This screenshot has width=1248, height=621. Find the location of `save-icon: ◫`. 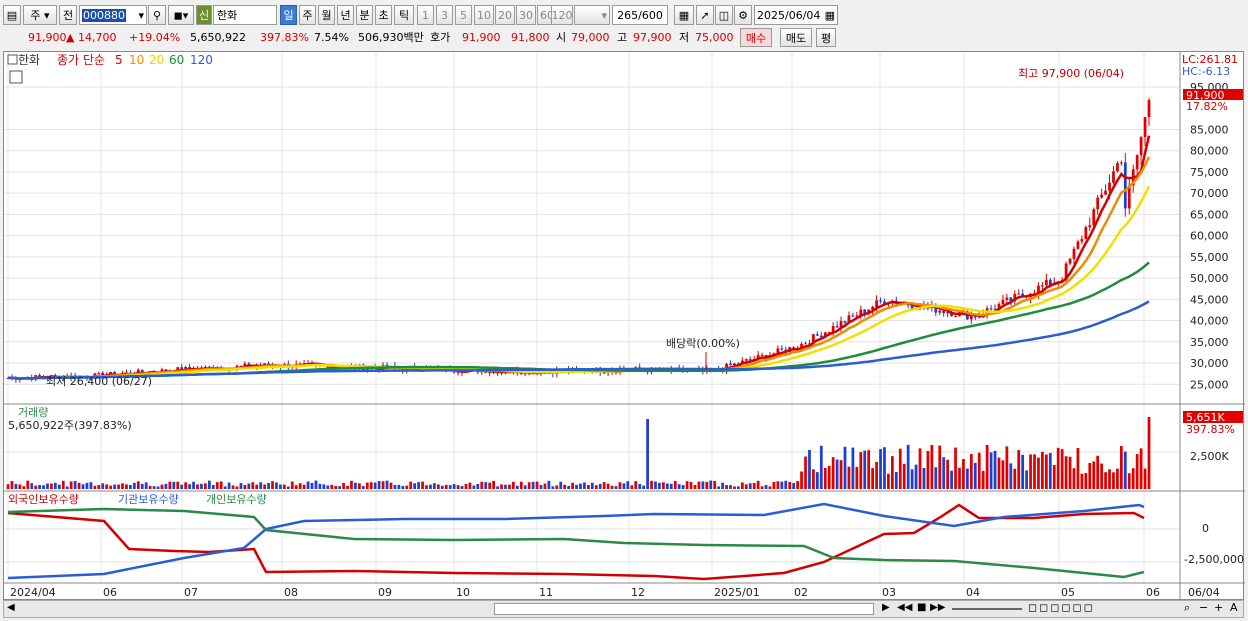

save-icon: ◫ is located at coordinates (724, 15).